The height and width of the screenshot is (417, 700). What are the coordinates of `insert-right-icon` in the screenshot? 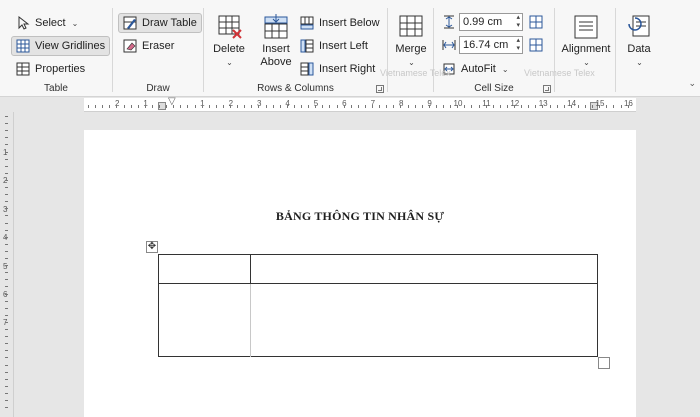 It's located at (307, 69).